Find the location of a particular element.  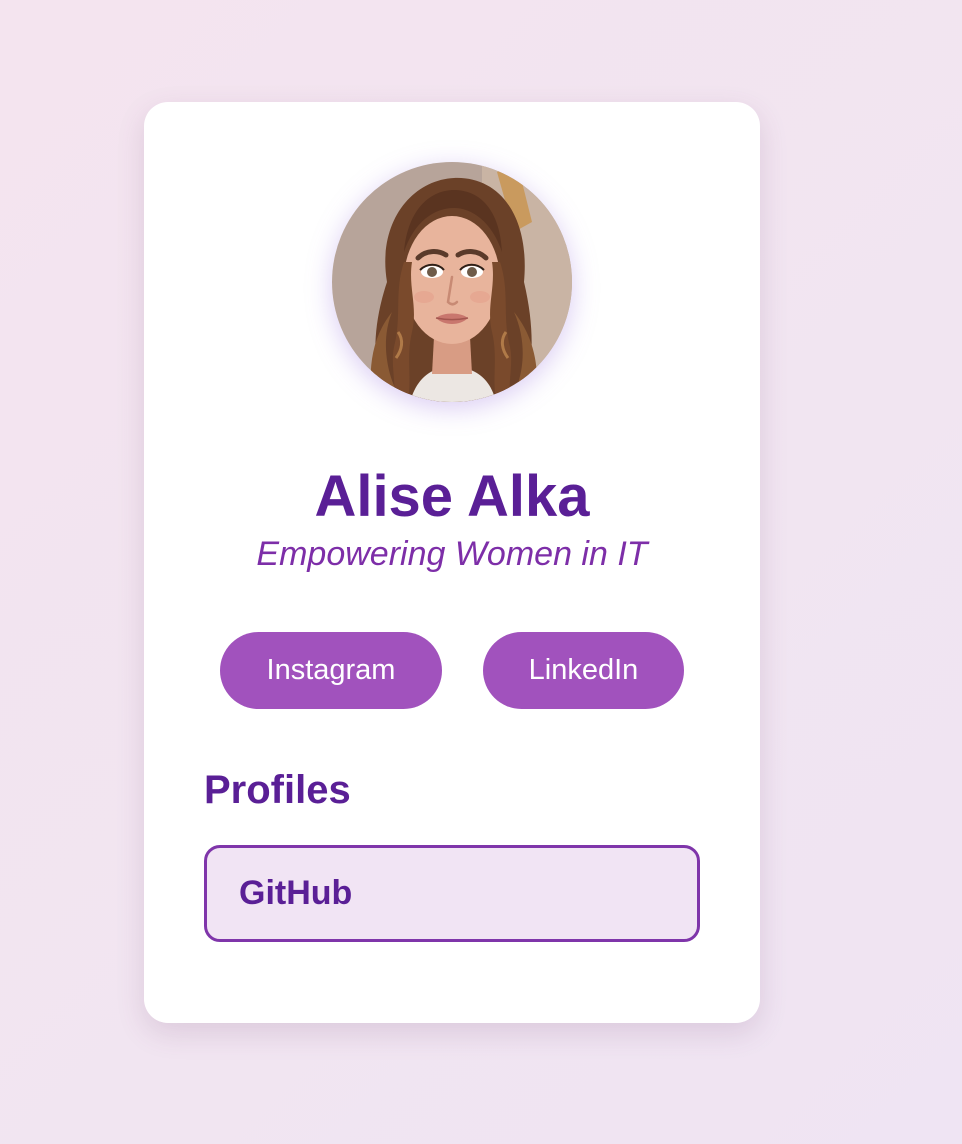

profile-tagline: Empowering Women in IT is located at coordinates (452, 554).